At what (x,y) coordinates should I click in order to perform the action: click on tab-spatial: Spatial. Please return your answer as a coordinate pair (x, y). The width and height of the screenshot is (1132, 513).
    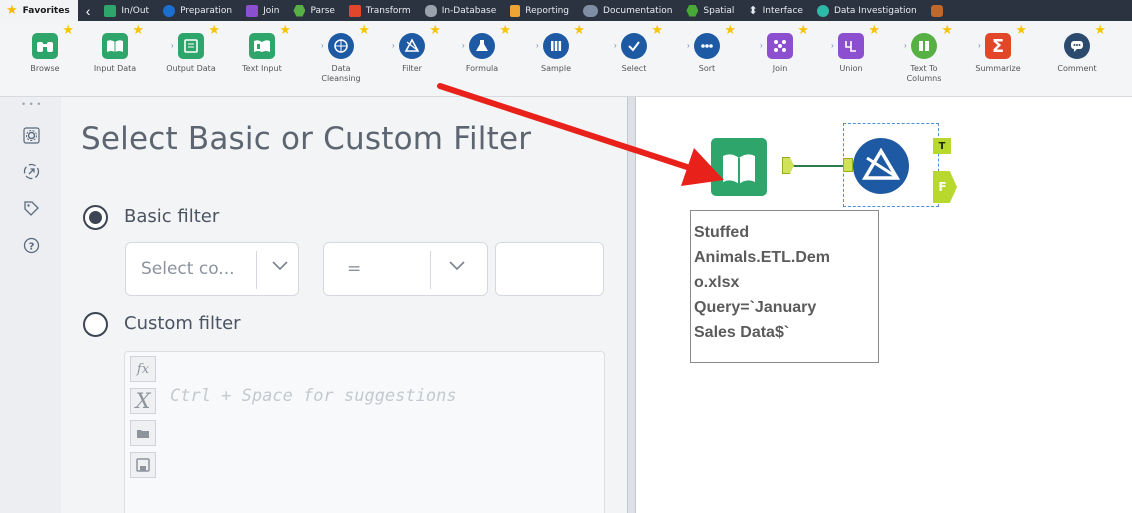
    Looking at the image, I should click on (711, 10).